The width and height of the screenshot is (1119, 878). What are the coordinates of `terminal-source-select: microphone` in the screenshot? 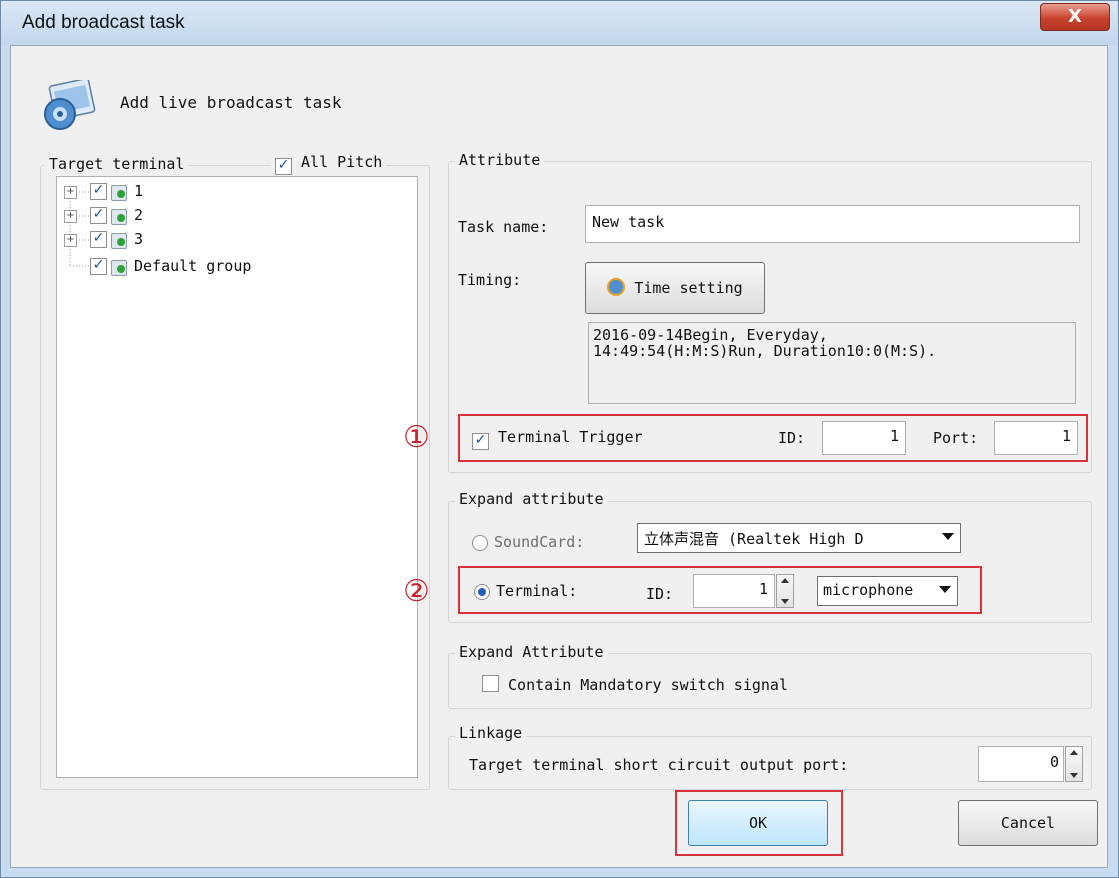 It's located at (887, 591).